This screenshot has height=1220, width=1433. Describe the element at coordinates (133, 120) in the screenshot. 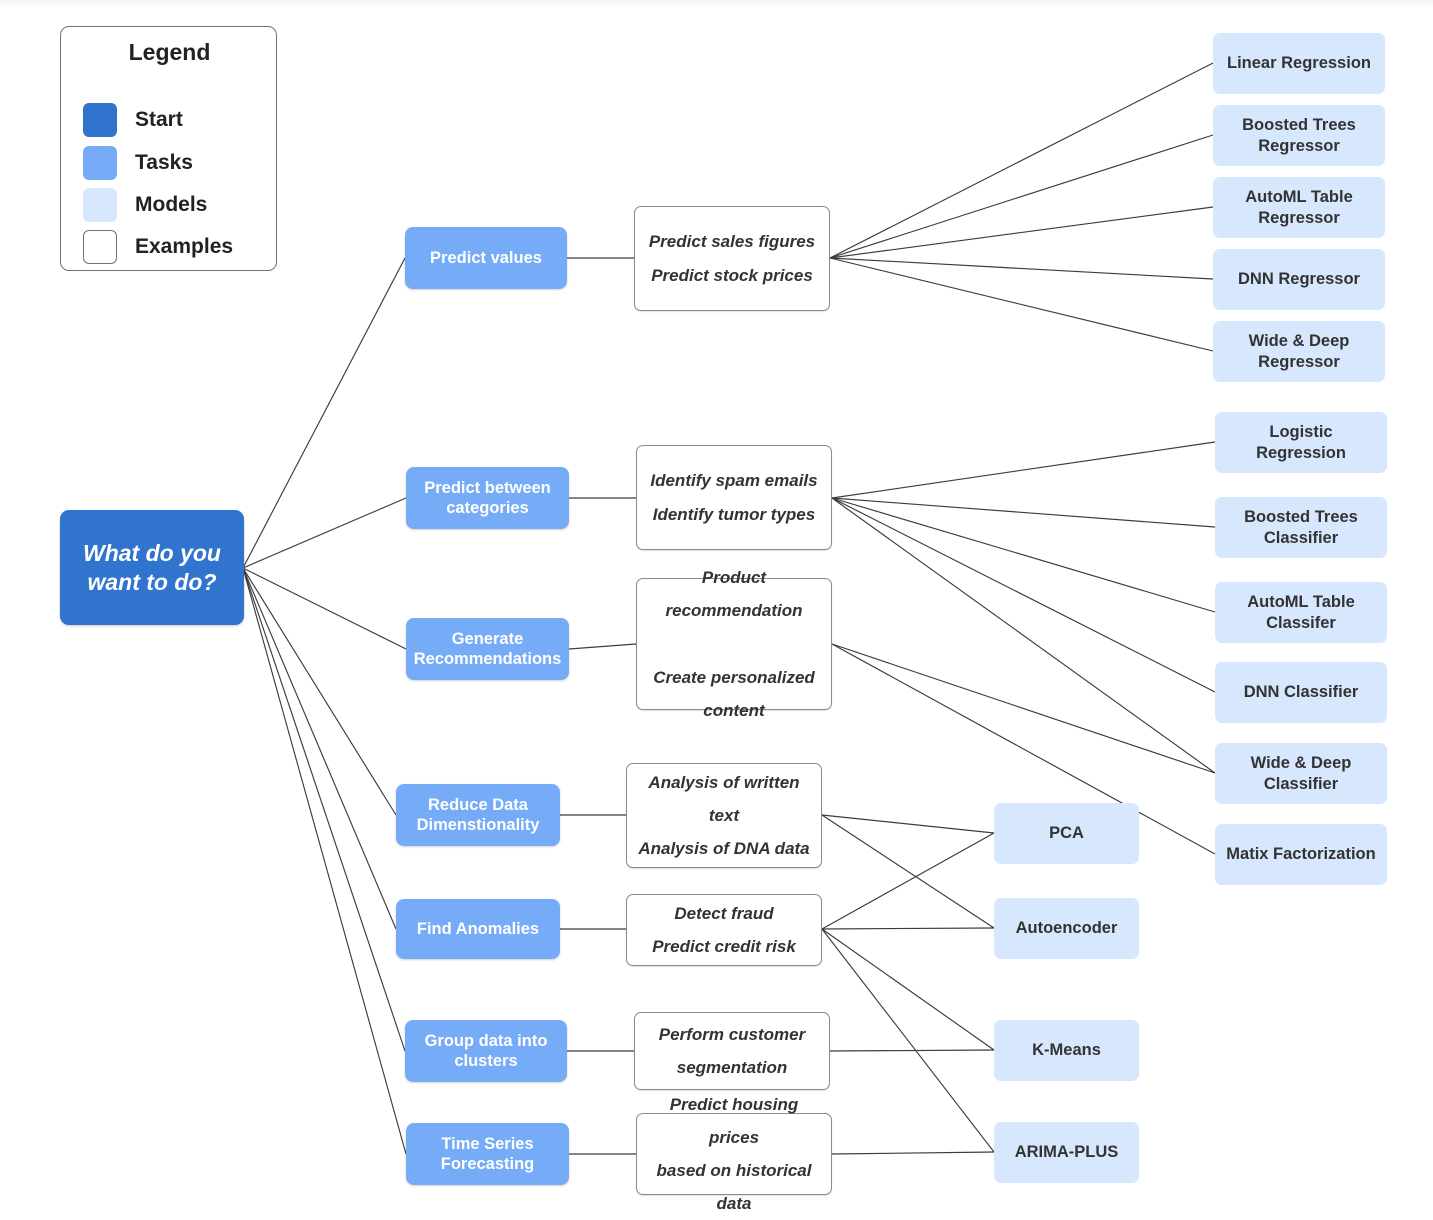

I see `legend-row-start: Start` at that location.